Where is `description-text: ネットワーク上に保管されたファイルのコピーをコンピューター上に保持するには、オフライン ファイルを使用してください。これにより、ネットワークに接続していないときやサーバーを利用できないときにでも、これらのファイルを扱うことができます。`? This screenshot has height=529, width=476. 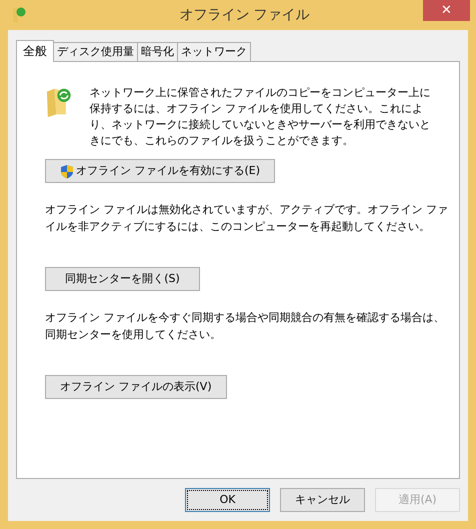
description-text: ネットワーク上に保管されたファイルのコピーをコンピューター上に保持するには、オフライン ファイルを使用してください。これにより、ネットワークに接続していないときやサーバーを利用できないときにでも、これらのファイルを扱うことができます。 is located at coordinates (260, 117).